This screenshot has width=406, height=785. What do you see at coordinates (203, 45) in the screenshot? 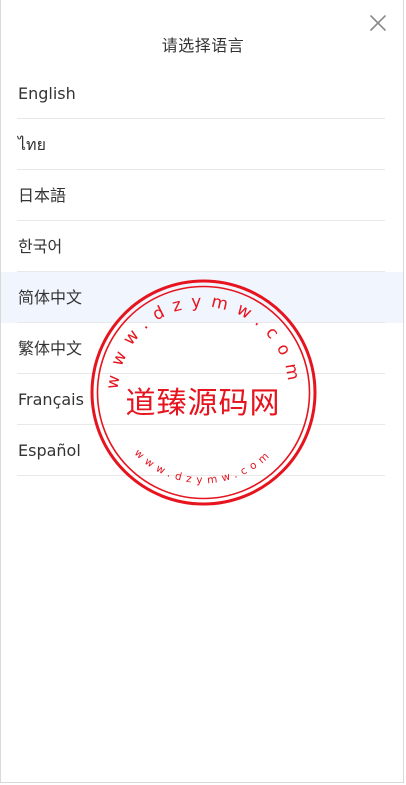
I see `dialog-title: 请选择语言` at bounding box center [203, 45].